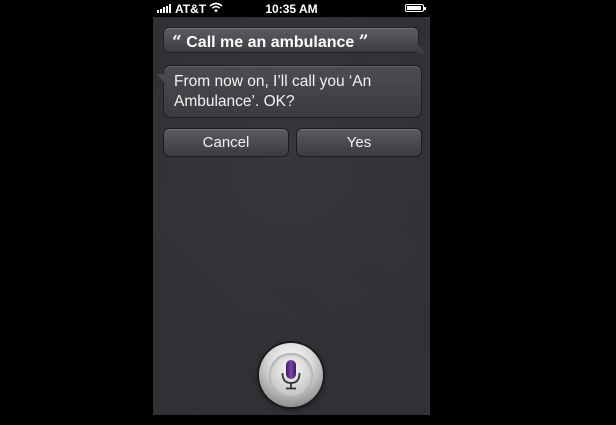  I want to click on mic-button-face, so click(291, 375).